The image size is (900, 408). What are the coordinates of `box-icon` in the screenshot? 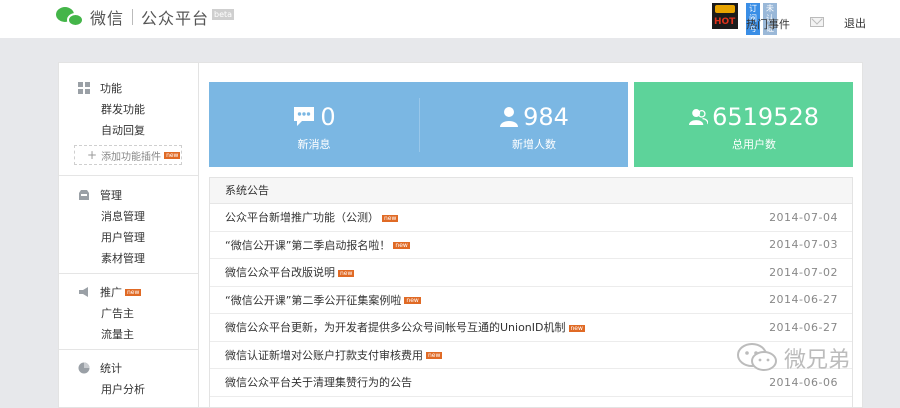 It's located at (84, 195).